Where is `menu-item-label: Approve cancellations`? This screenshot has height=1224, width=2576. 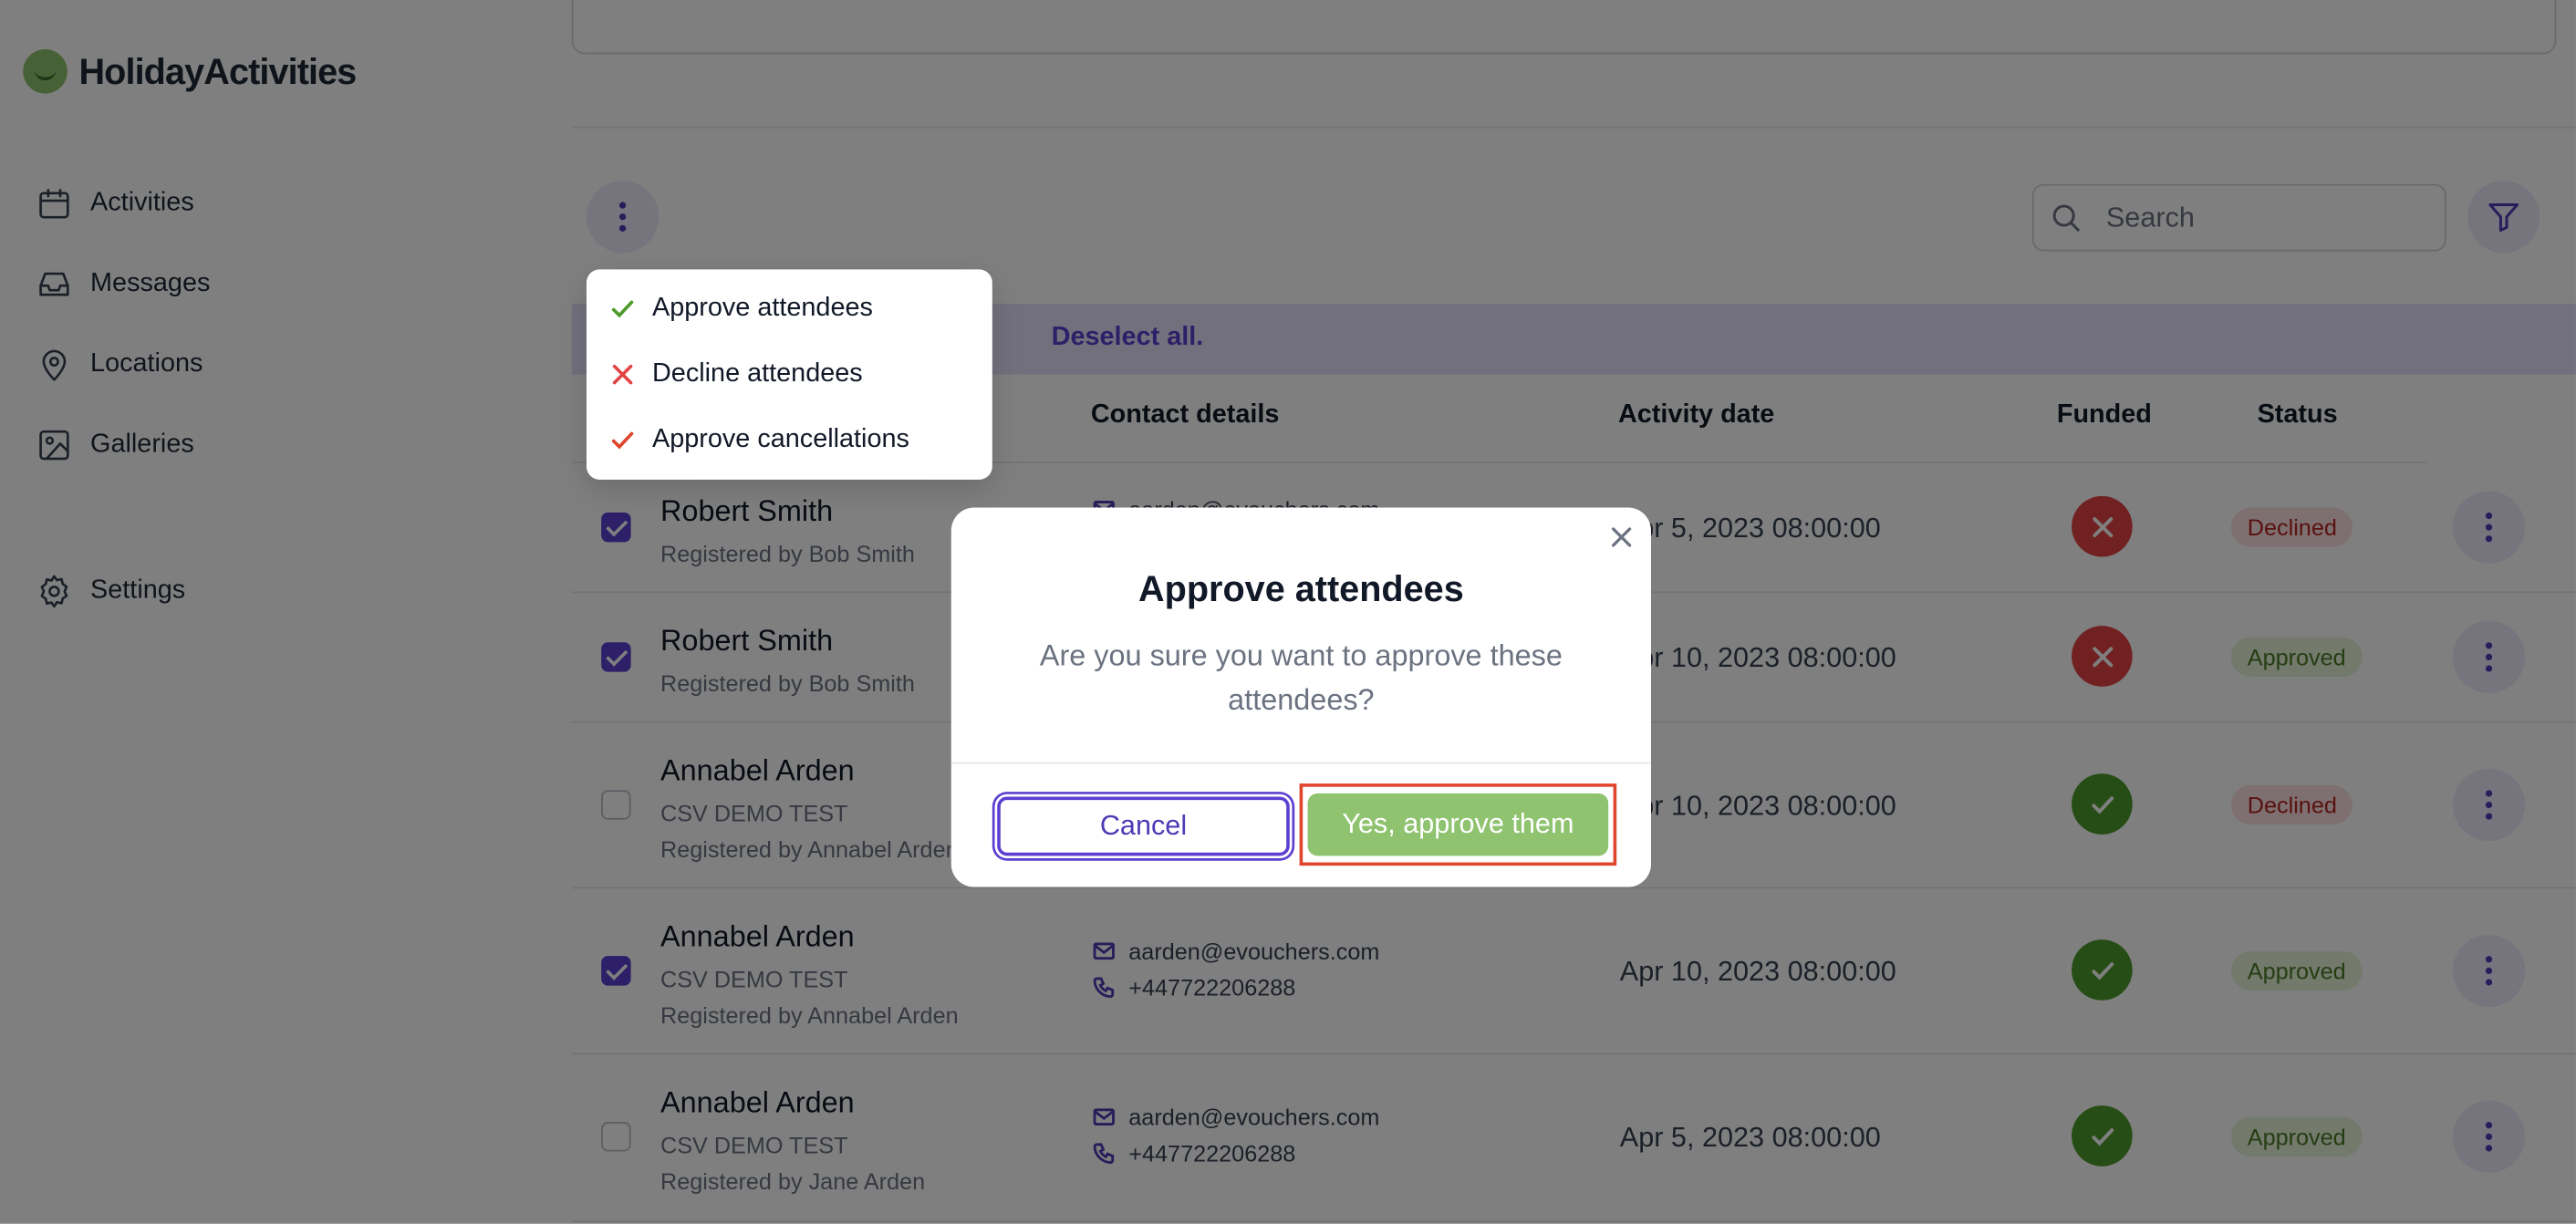 menu-item-label: Approve cancellations is located at coordinates (780, 440).